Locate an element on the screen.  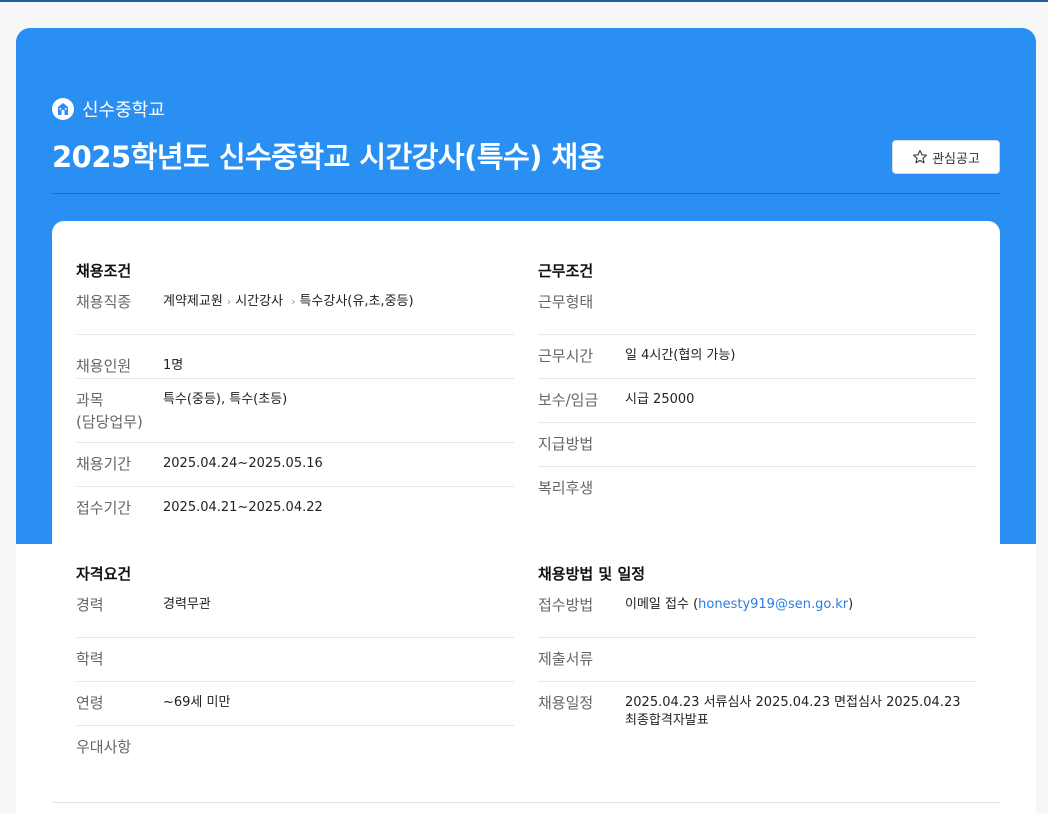
row-label: 복리후생 is located at coordinates (566, 488).